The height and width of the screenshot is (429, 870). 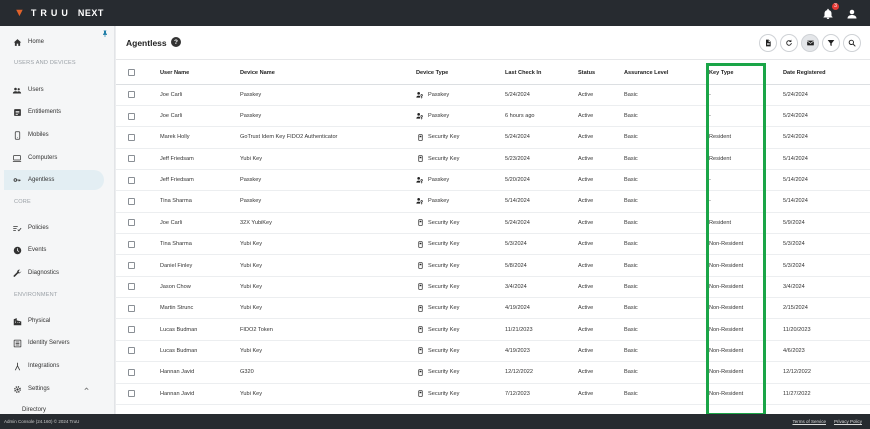 I want to click on cell-date-registered: 11/27/2022, so click(x=826, y=394).